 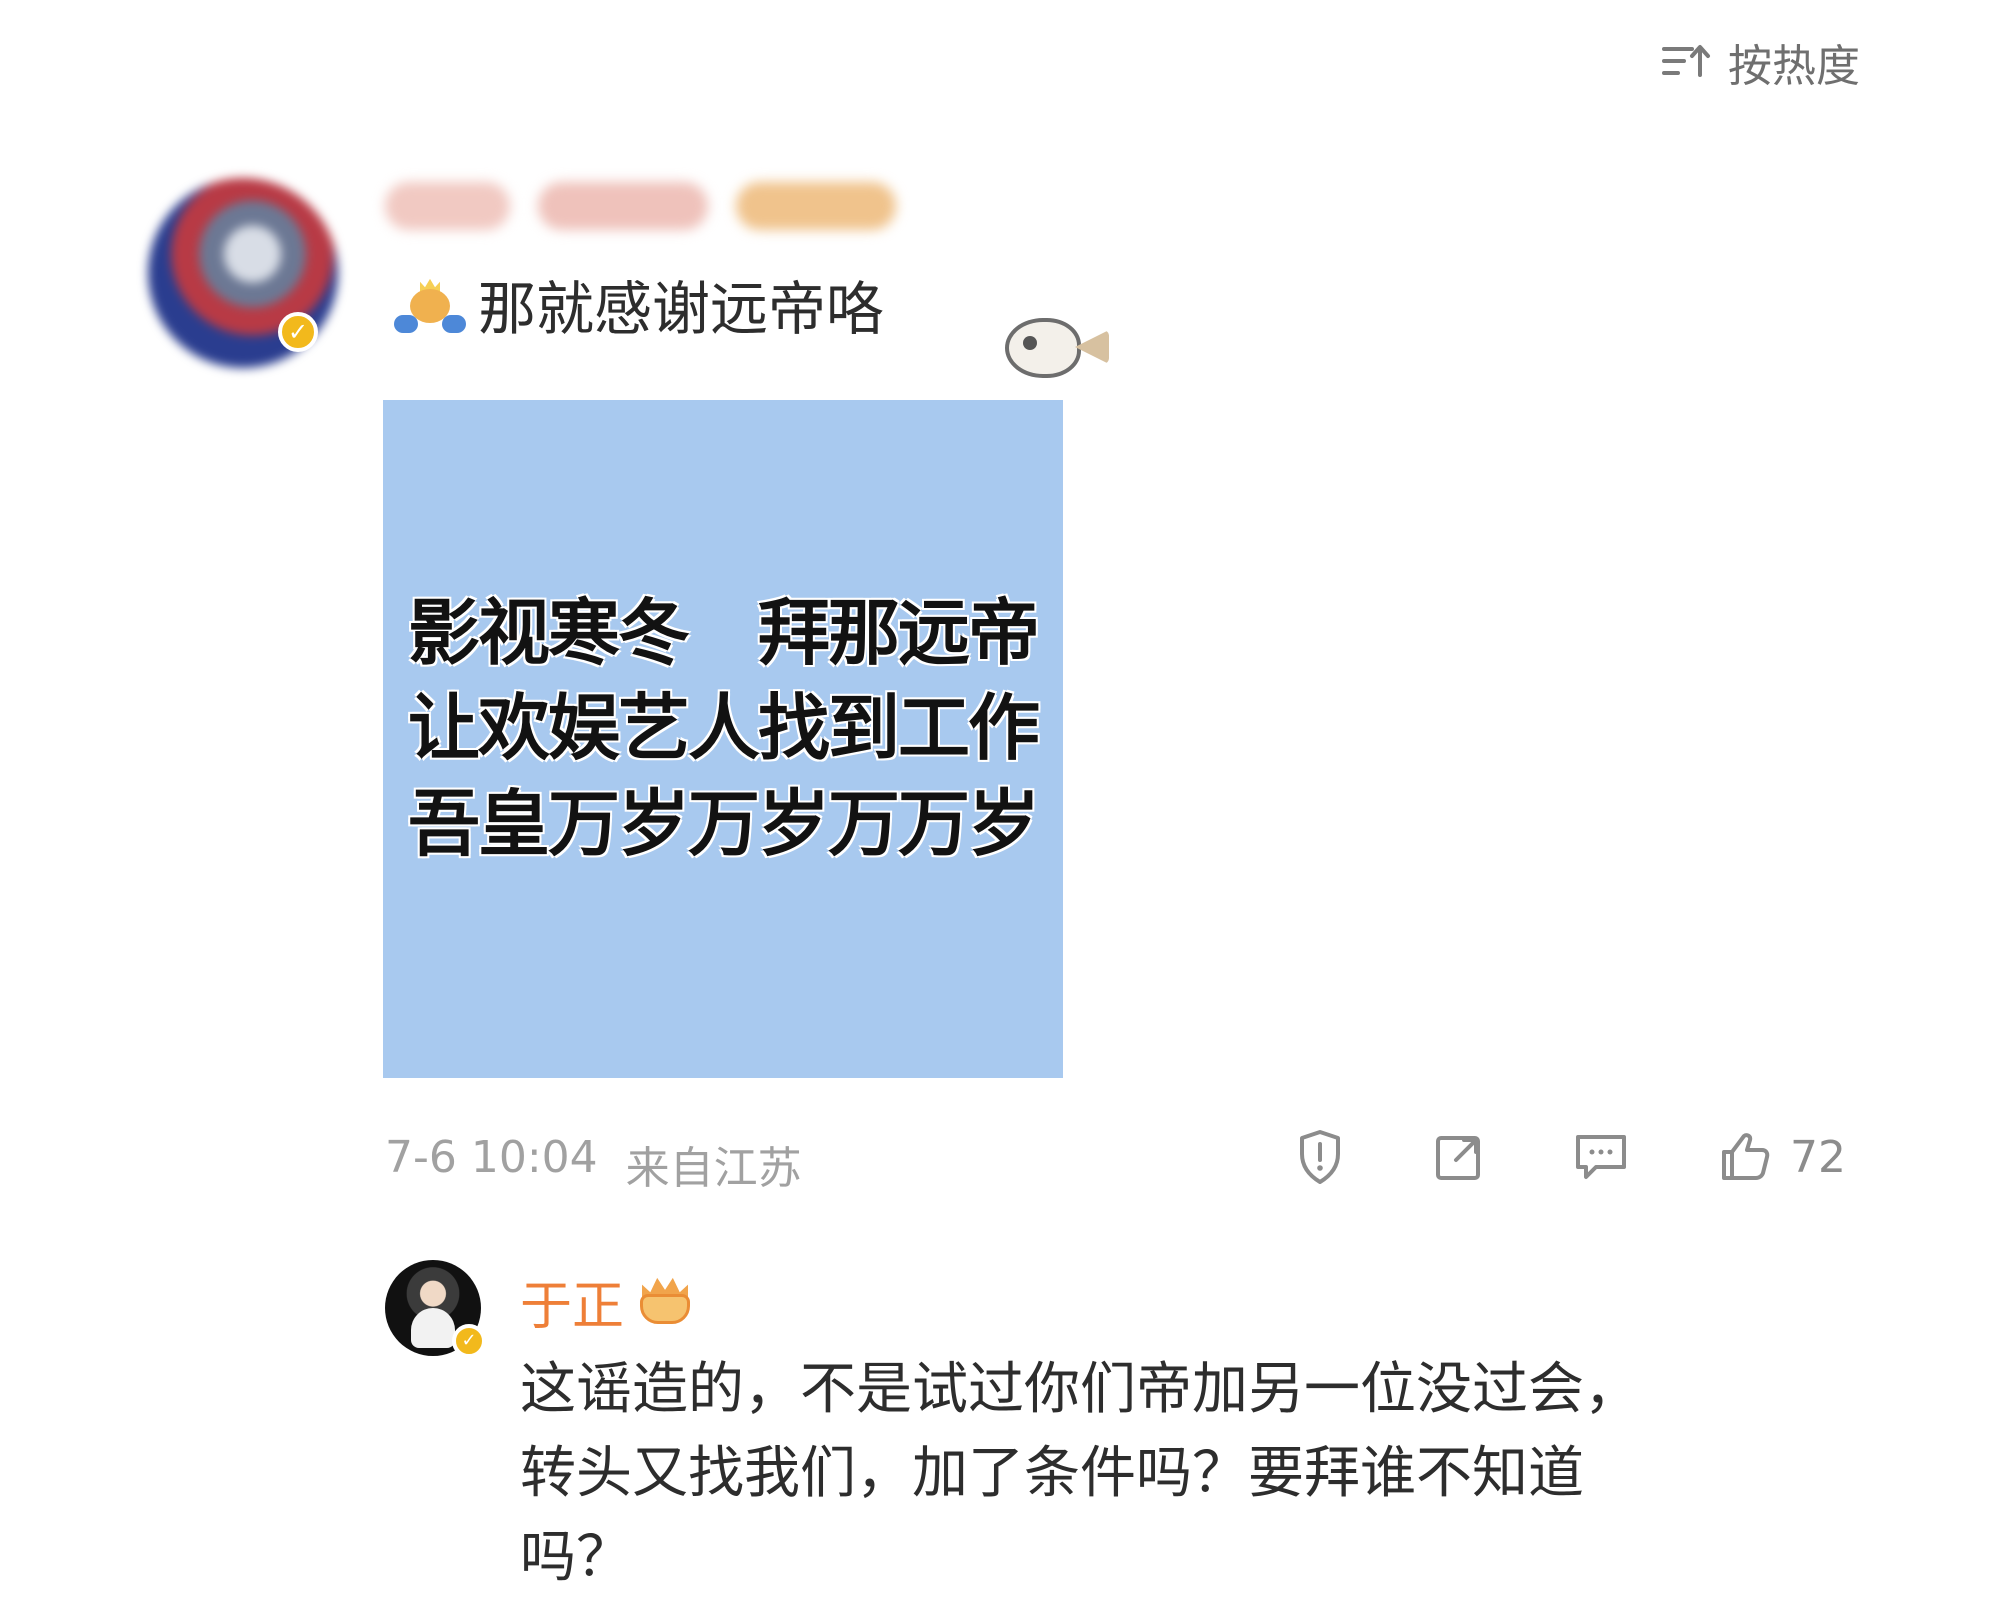 What do you see at coordinates (1570, 1157) in the screenshot?
I see `comment-actions: 72` at bounding box center [1570, 1157].